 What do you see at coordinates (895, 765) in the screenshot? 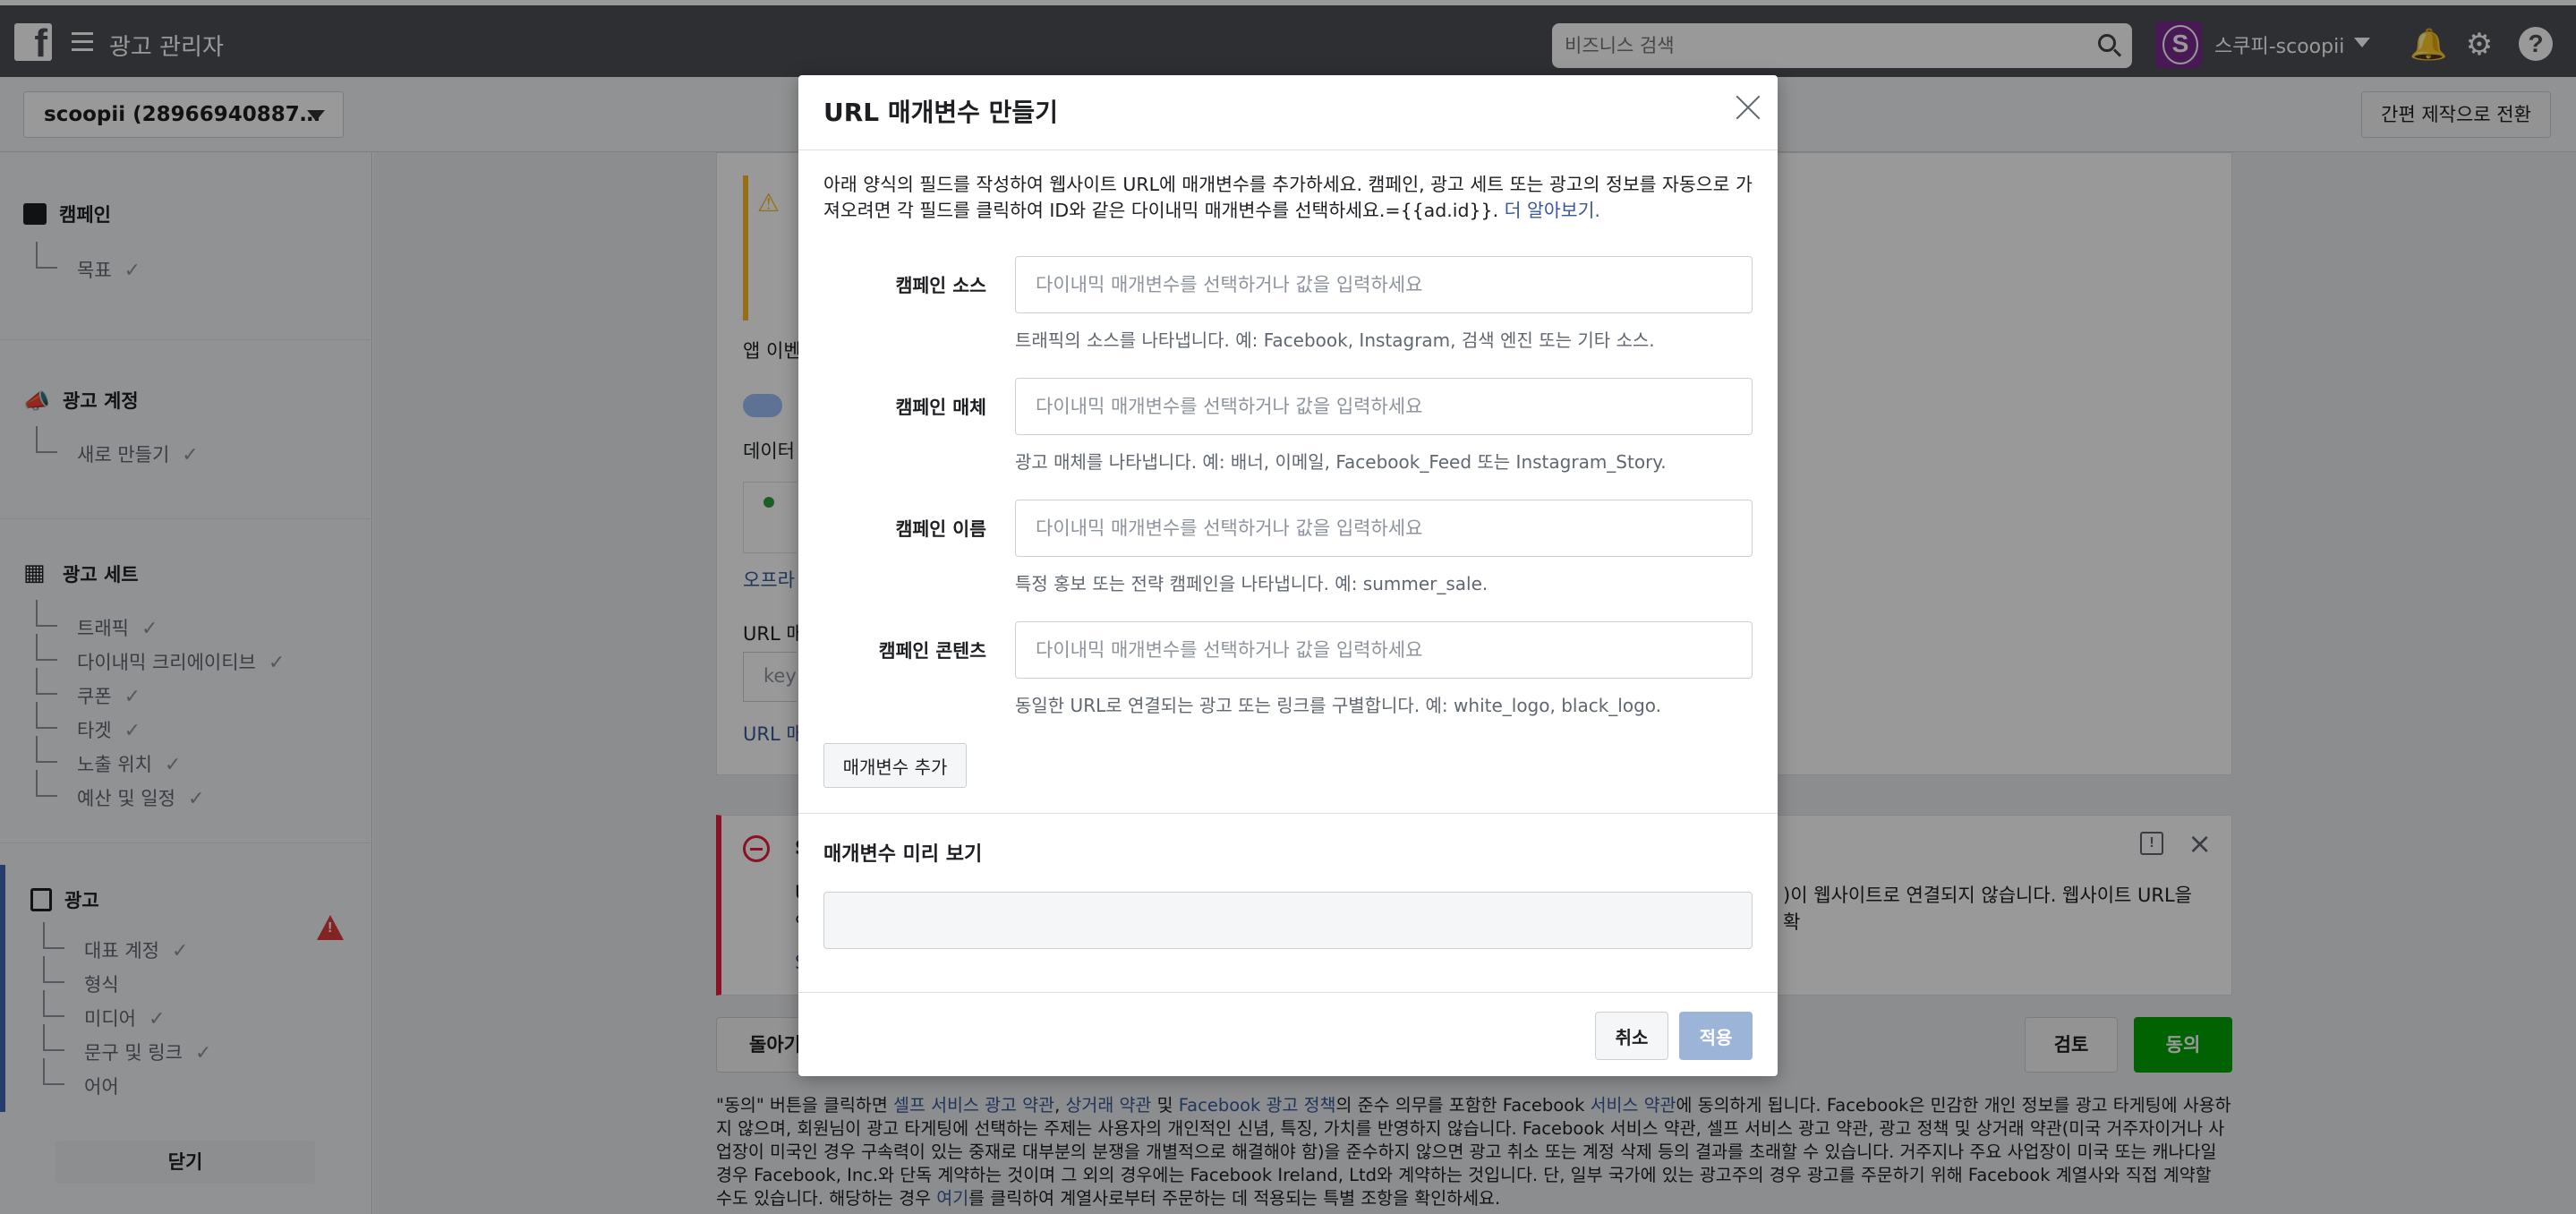
I see `add-parameter-button: 매개변수 추가` at bounding box center [895, 765].